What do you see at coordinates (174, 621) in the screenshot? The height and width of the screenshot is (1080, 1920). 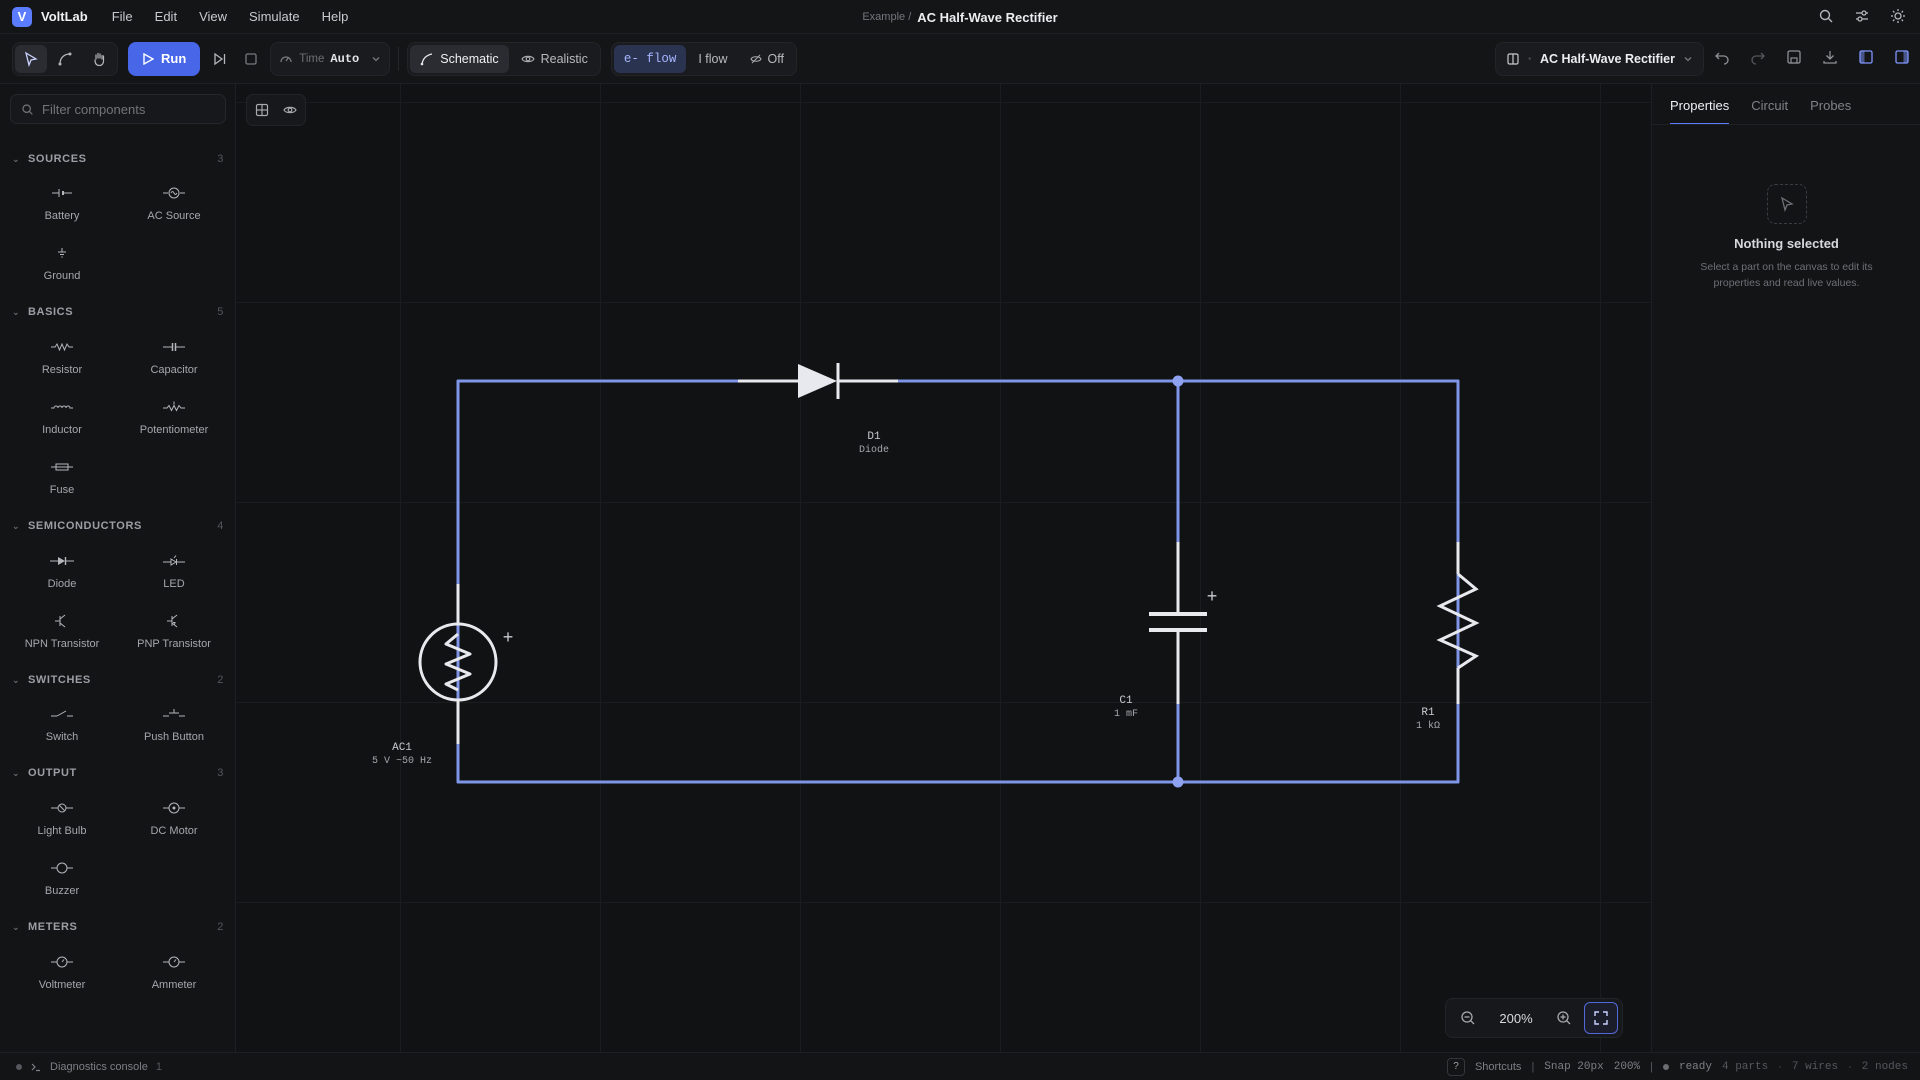 I see `pnp-transistor-icon` at bounding box center [174, 621].